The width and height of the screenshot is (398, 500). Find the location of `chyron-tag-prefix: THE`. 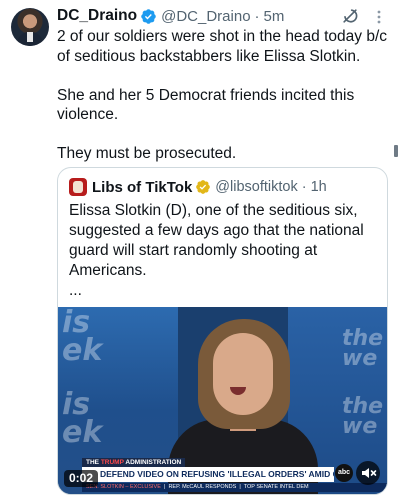

chyron-tag-prefix: THE is located at coordinates (92, 462).